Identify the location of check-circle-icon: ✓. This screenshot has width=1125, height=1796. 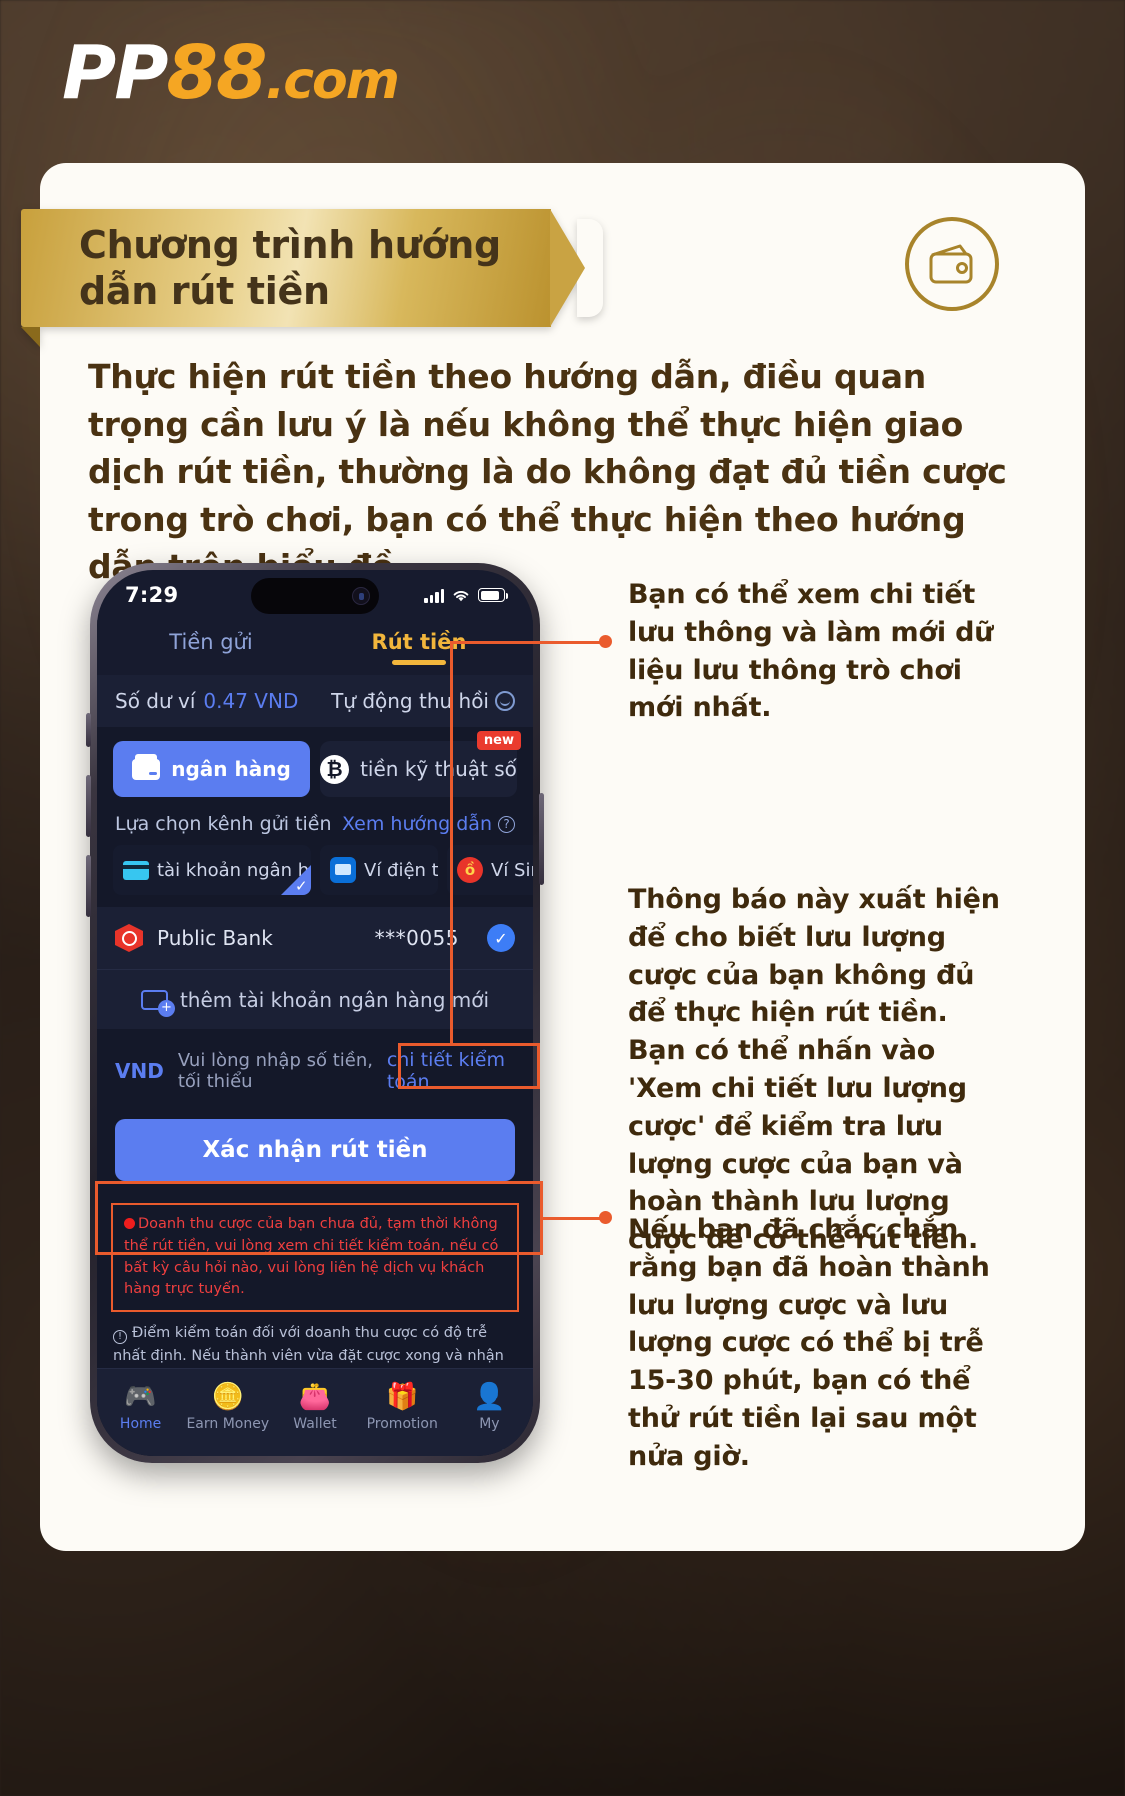
(501, 938).